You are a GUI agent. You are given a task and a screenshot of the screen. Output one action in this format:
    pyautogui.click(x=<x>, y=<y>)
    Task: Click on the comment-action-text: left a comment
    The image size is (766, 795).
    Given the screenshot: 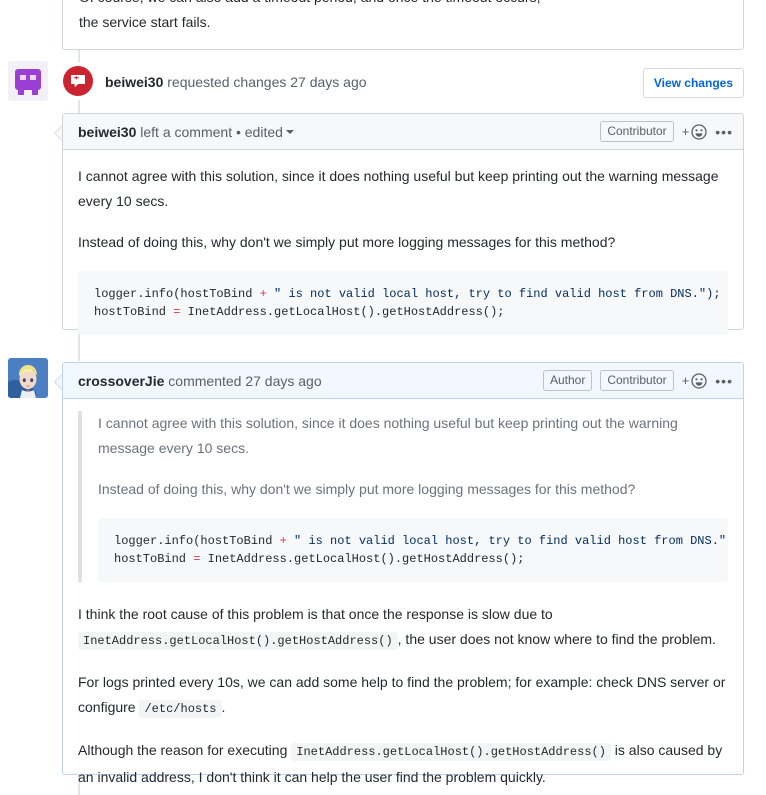 What is the action you would take?
    pyautogui.click(x=184, y=131)
    